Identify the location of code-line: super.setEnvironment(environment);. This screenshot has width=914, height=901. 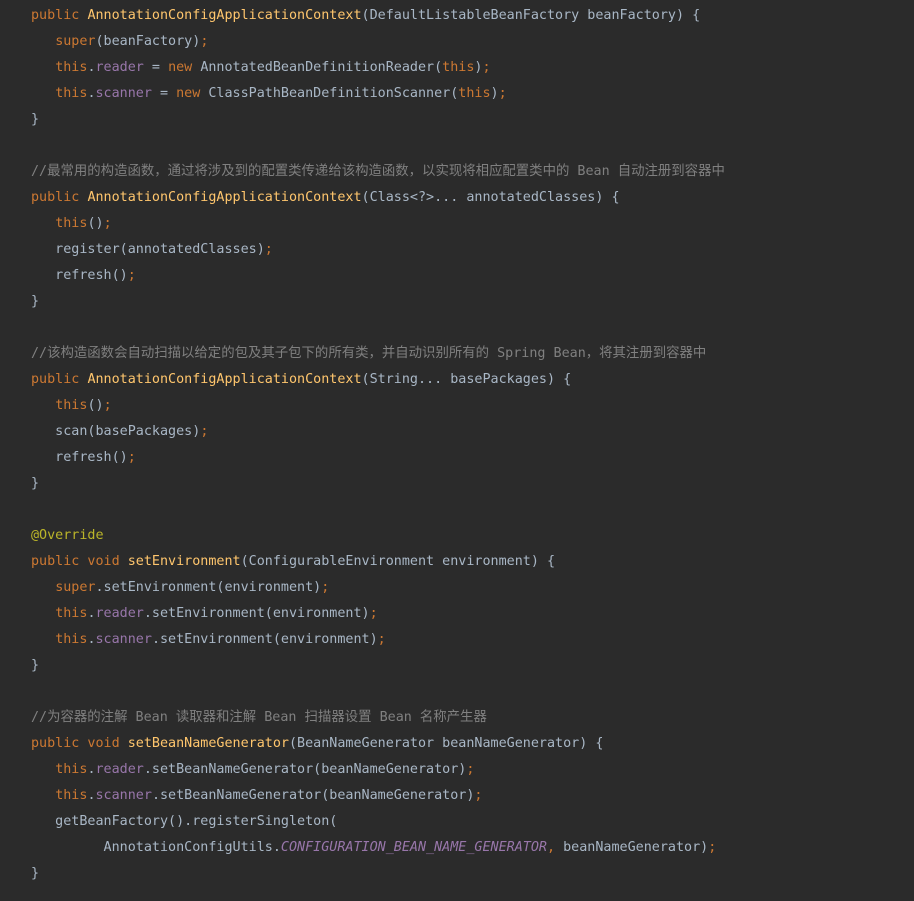
(457, 588).